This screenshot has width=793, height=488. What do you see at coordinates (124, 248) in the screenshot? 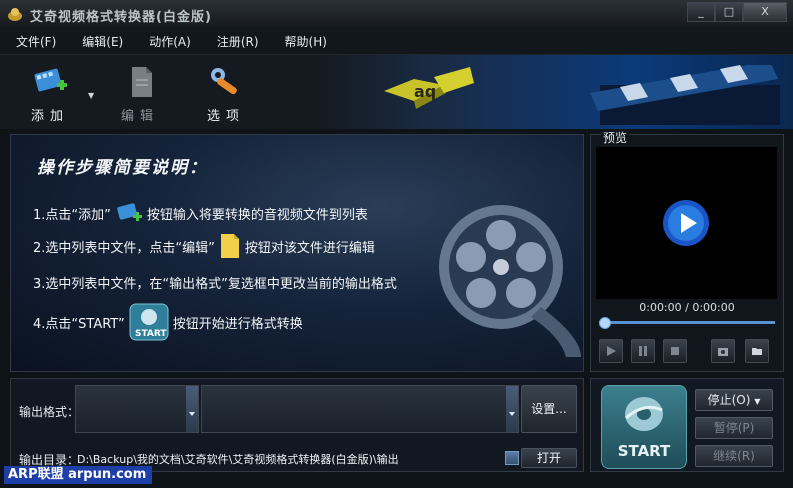
I see `step-2-text: 2.选中列表中文件，点击“编辑”` at bounding box center [124, 248].